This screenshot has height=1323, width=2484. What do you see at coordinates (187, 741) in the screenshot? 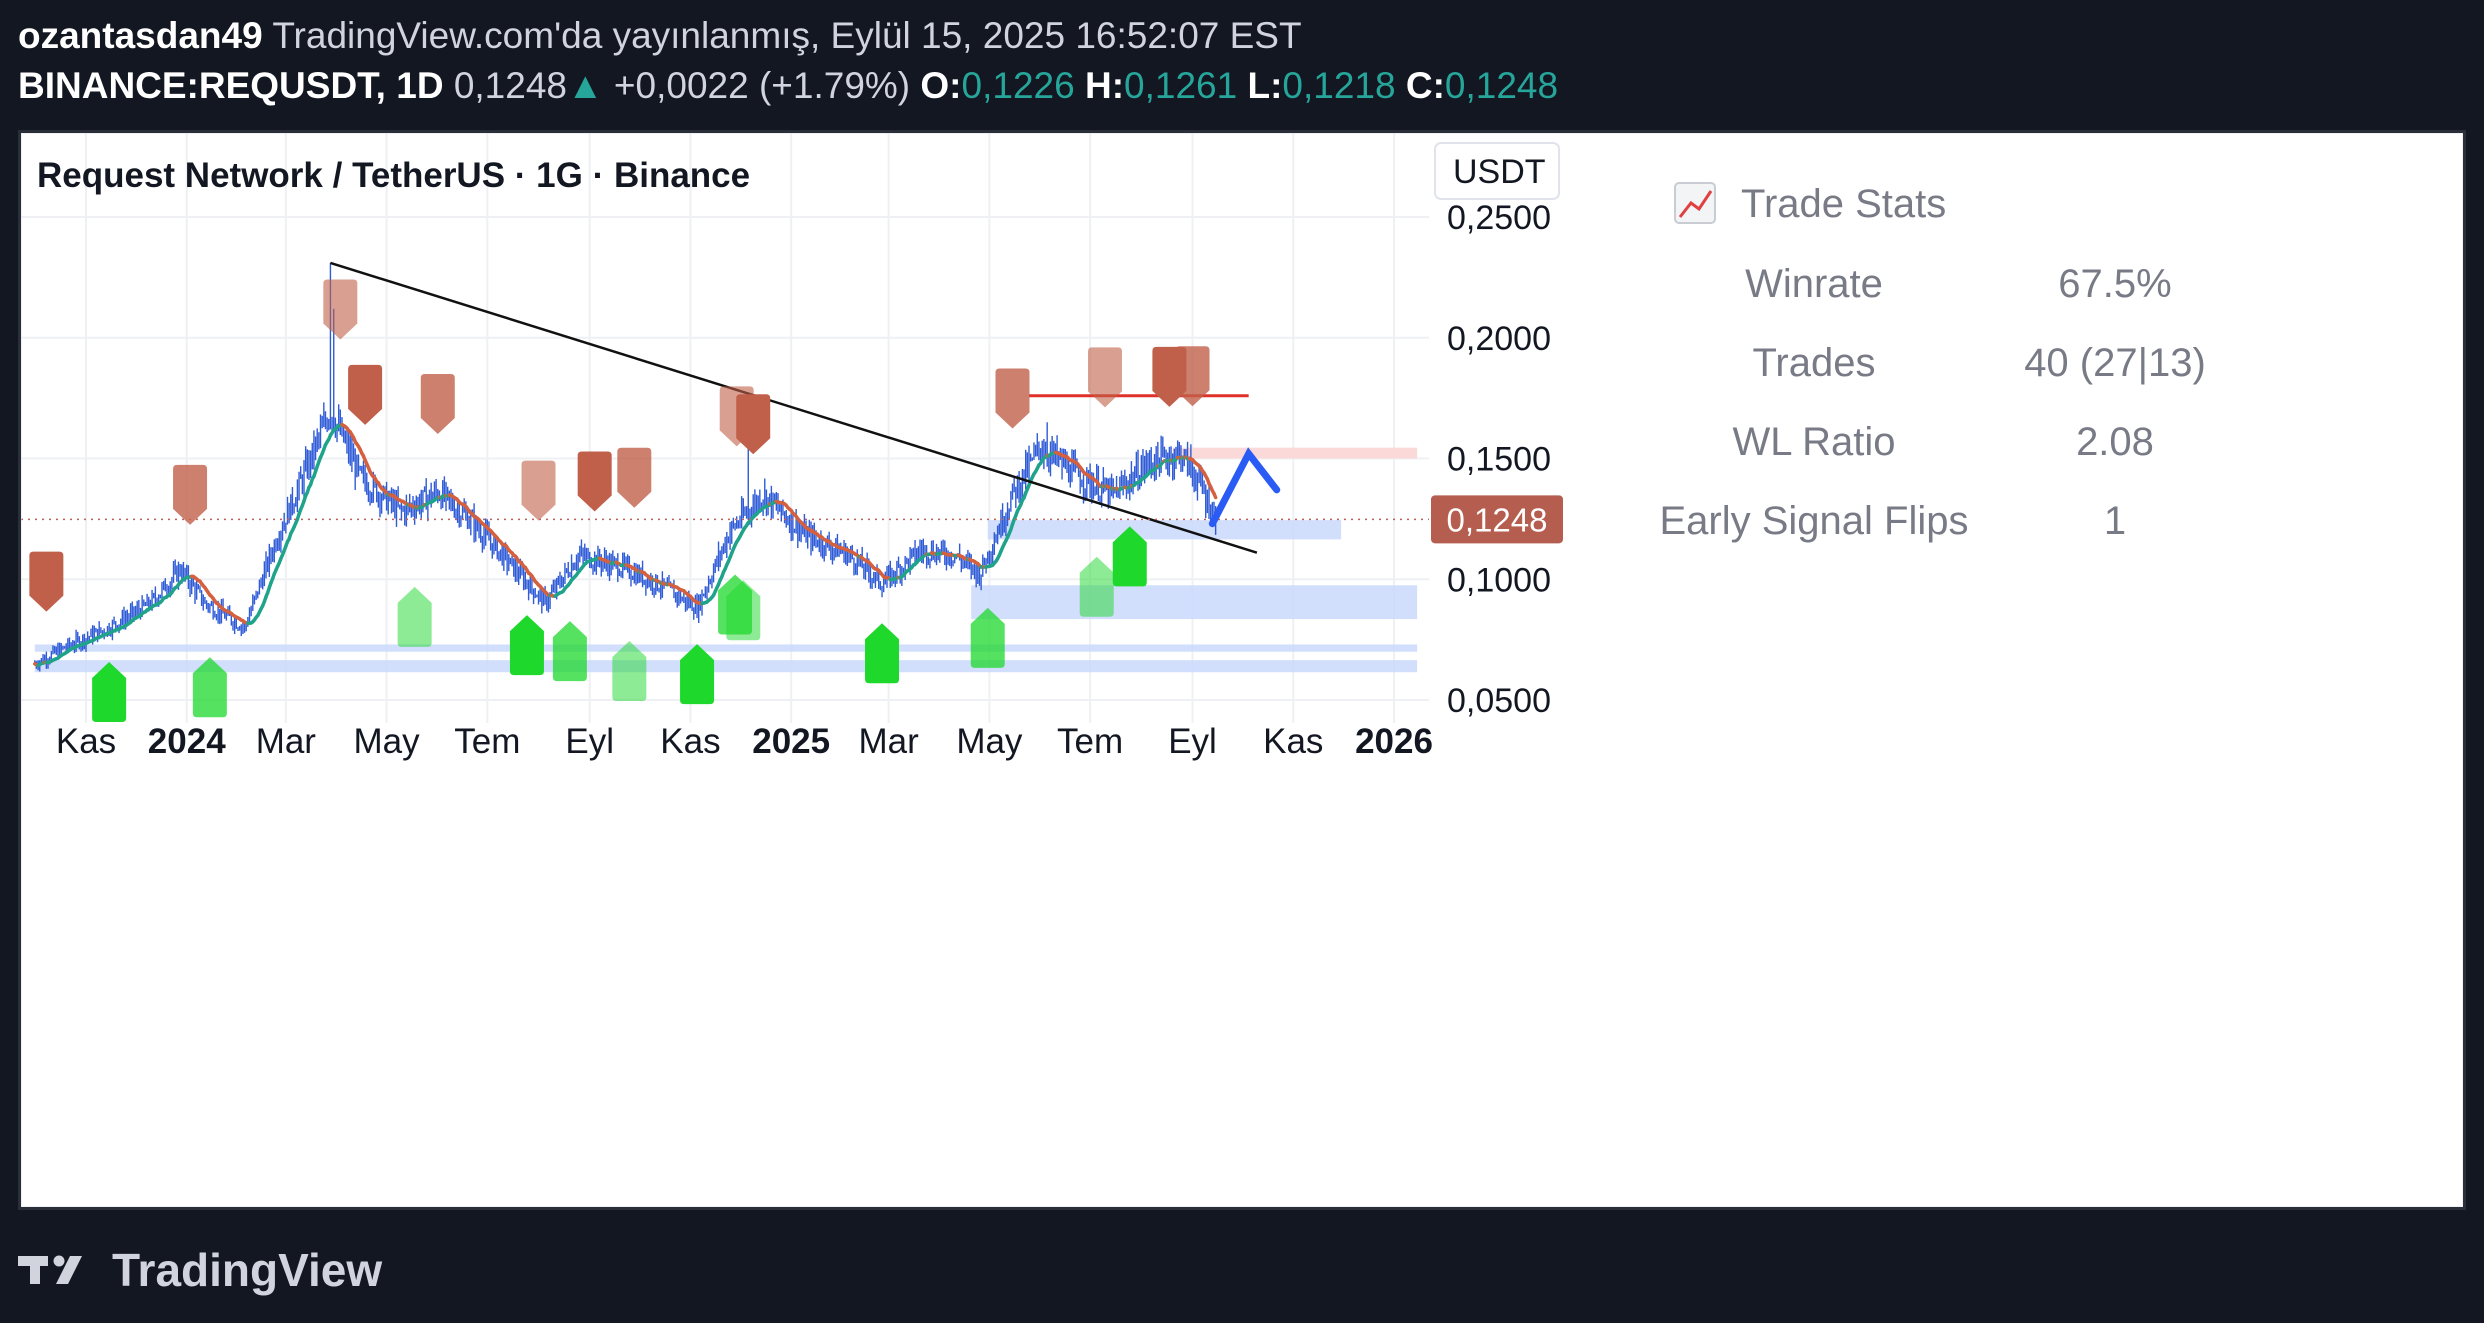
I see `x-tick-label: 2024` at bounding box center [187, 741].